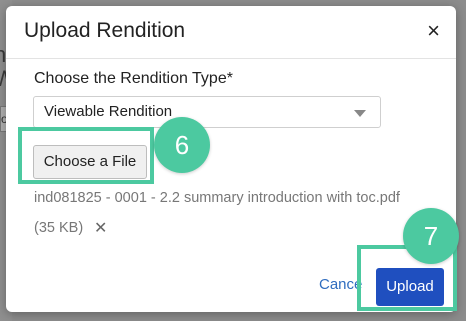 This screenshot has width=466, height=321. I want to click on remove-file-icon: ✕, so click(100, 228).